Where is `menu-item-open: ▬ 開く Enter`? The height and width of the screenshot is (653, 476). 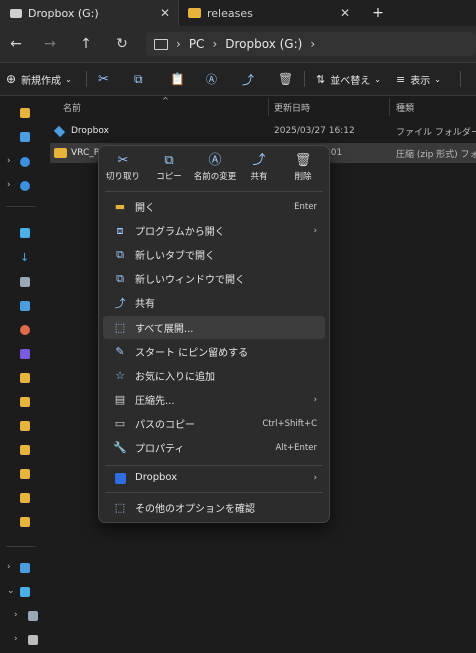 menu-item-open: ▬ 開く Enter is located at coordinates (214, 206).